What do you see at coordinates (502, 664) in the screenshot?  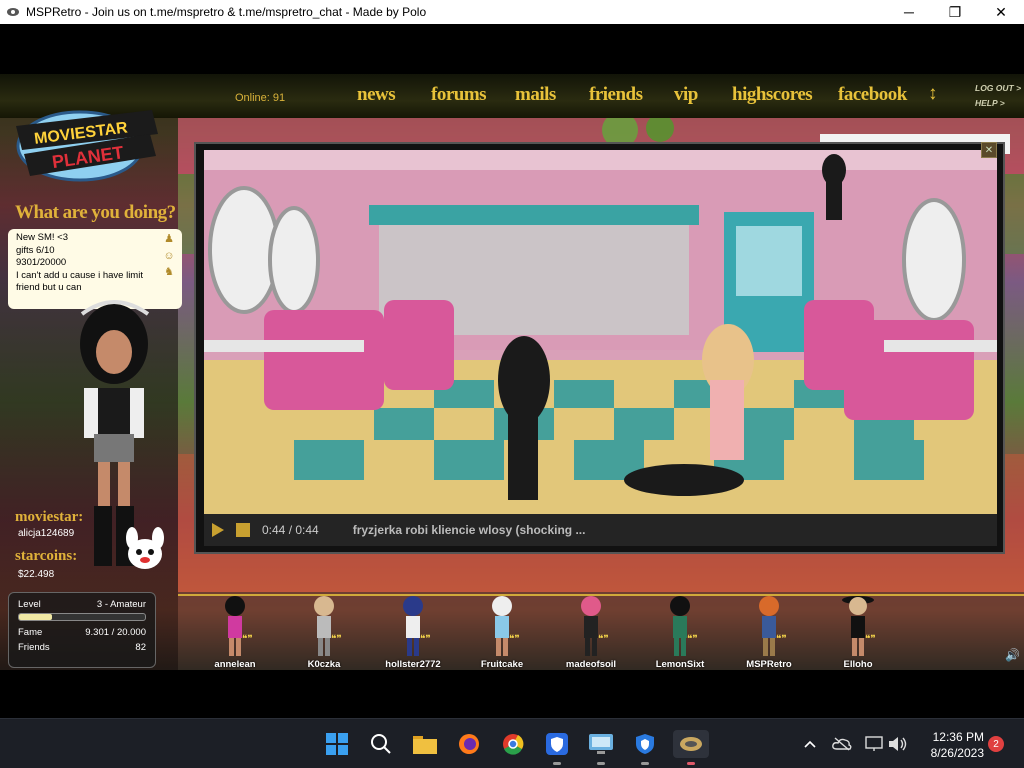 I see `user-name: Fruitcake` at bounding box center [502, 664].